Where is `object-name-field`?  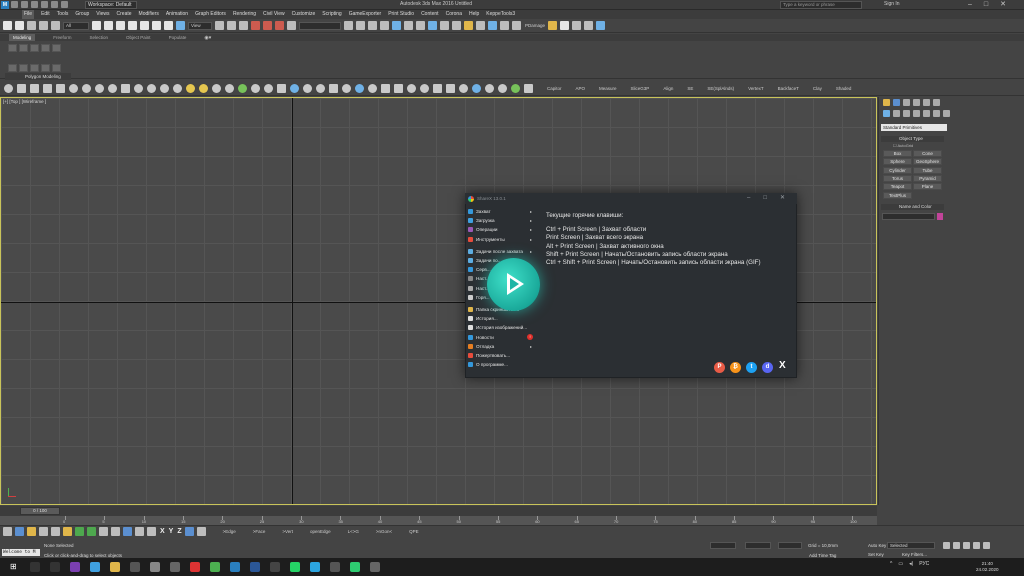 object-name-field is located at coordinates (908, 216).